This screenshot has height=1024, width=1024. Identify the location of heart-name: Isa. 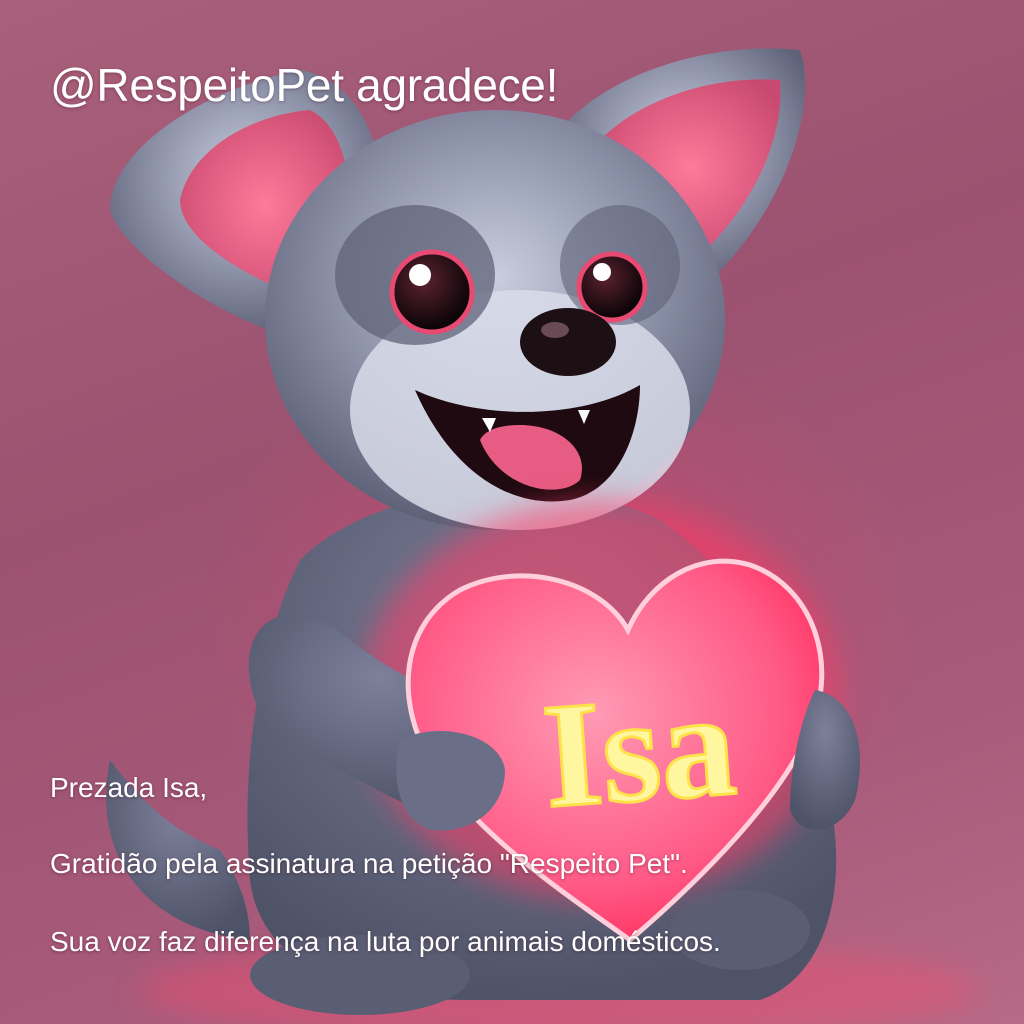
(639, 750).